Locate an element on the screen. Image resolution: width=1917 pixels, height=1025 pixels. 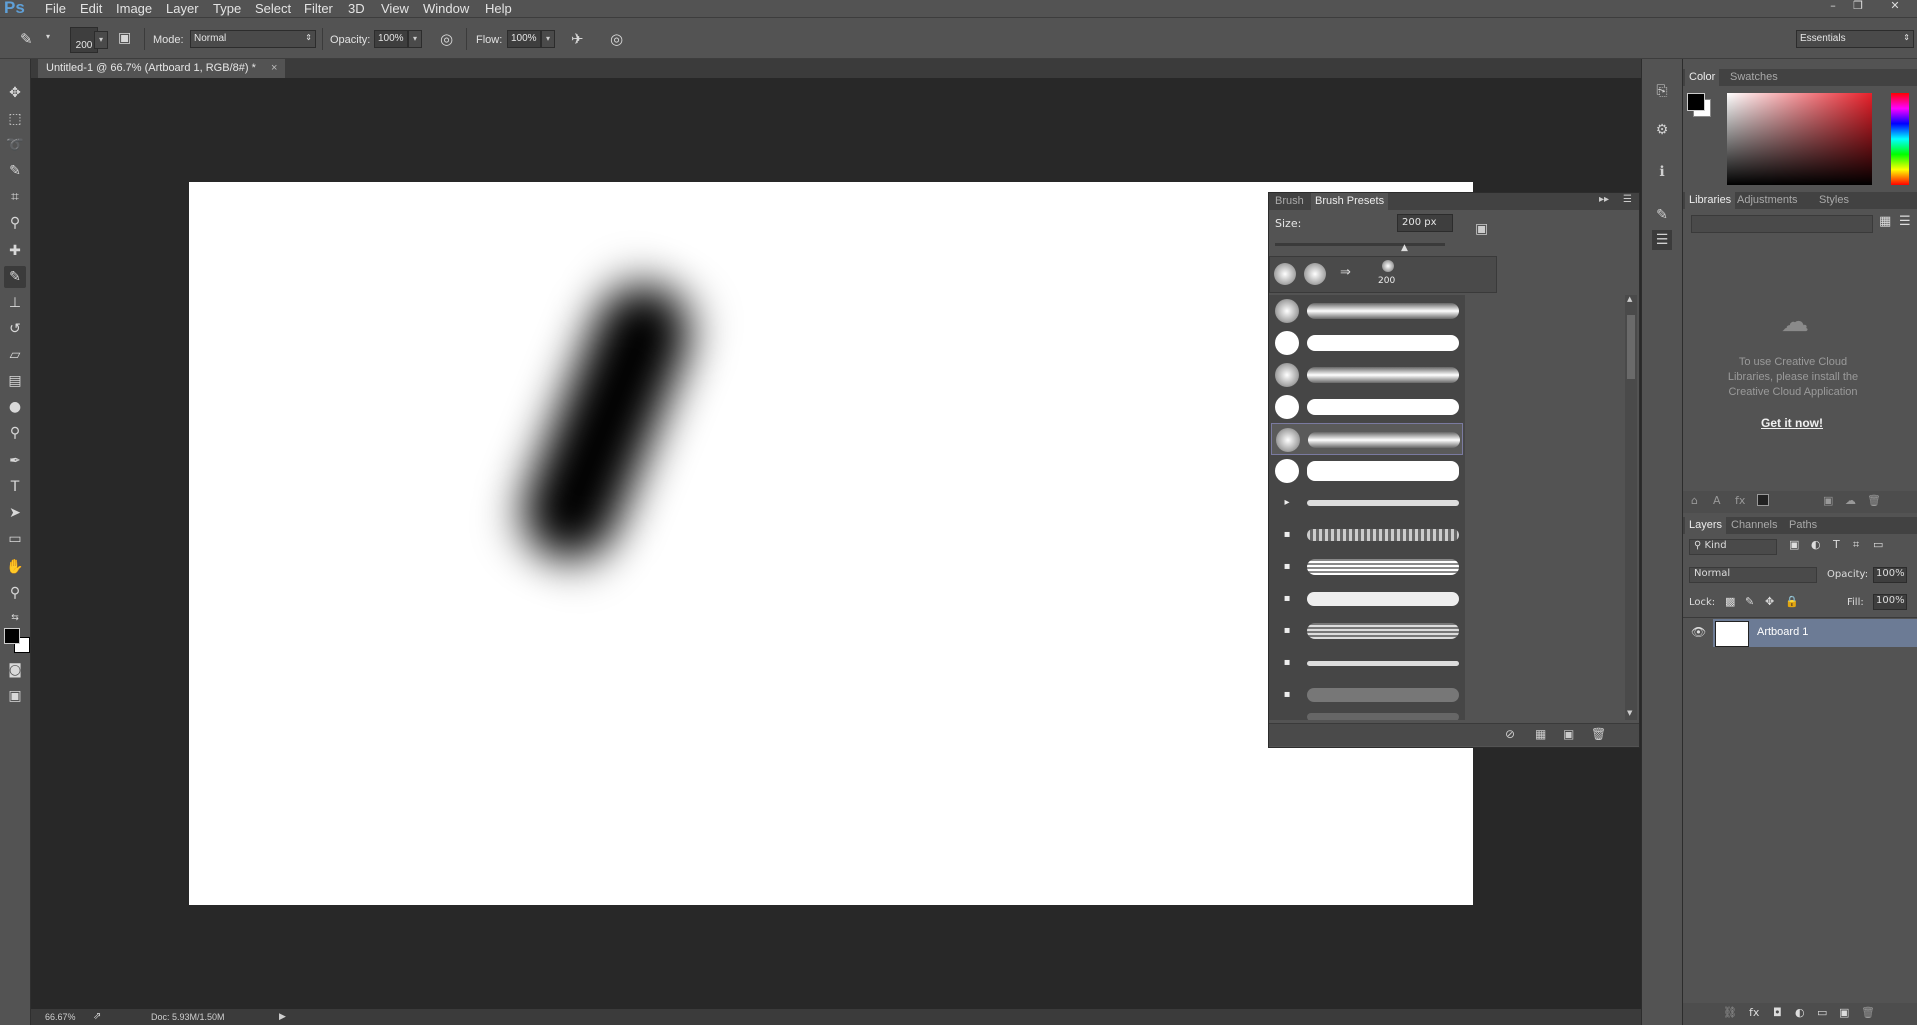
pen-tool-icon: ✒ is located at coordinates (15, 461).